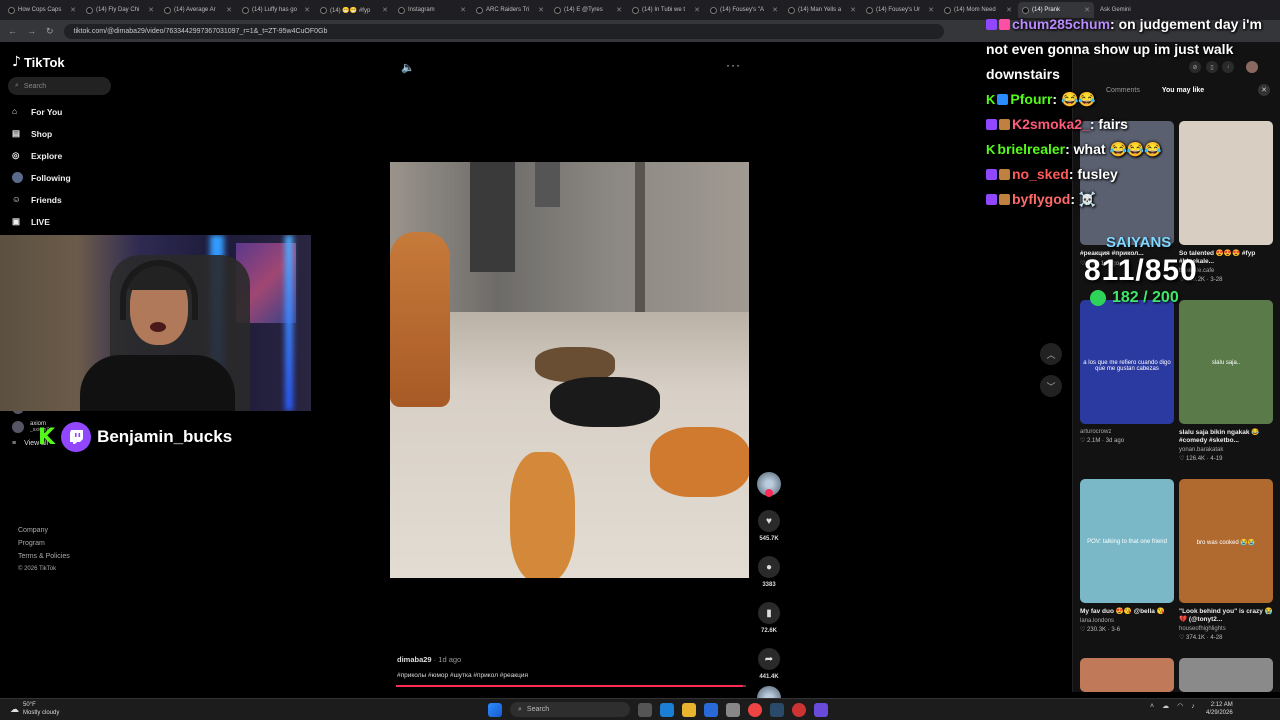 The width and height of the screenshot is (1280, 720). I want to click on browser-tab: (14) Average Ar ✕, so click(198, 10).